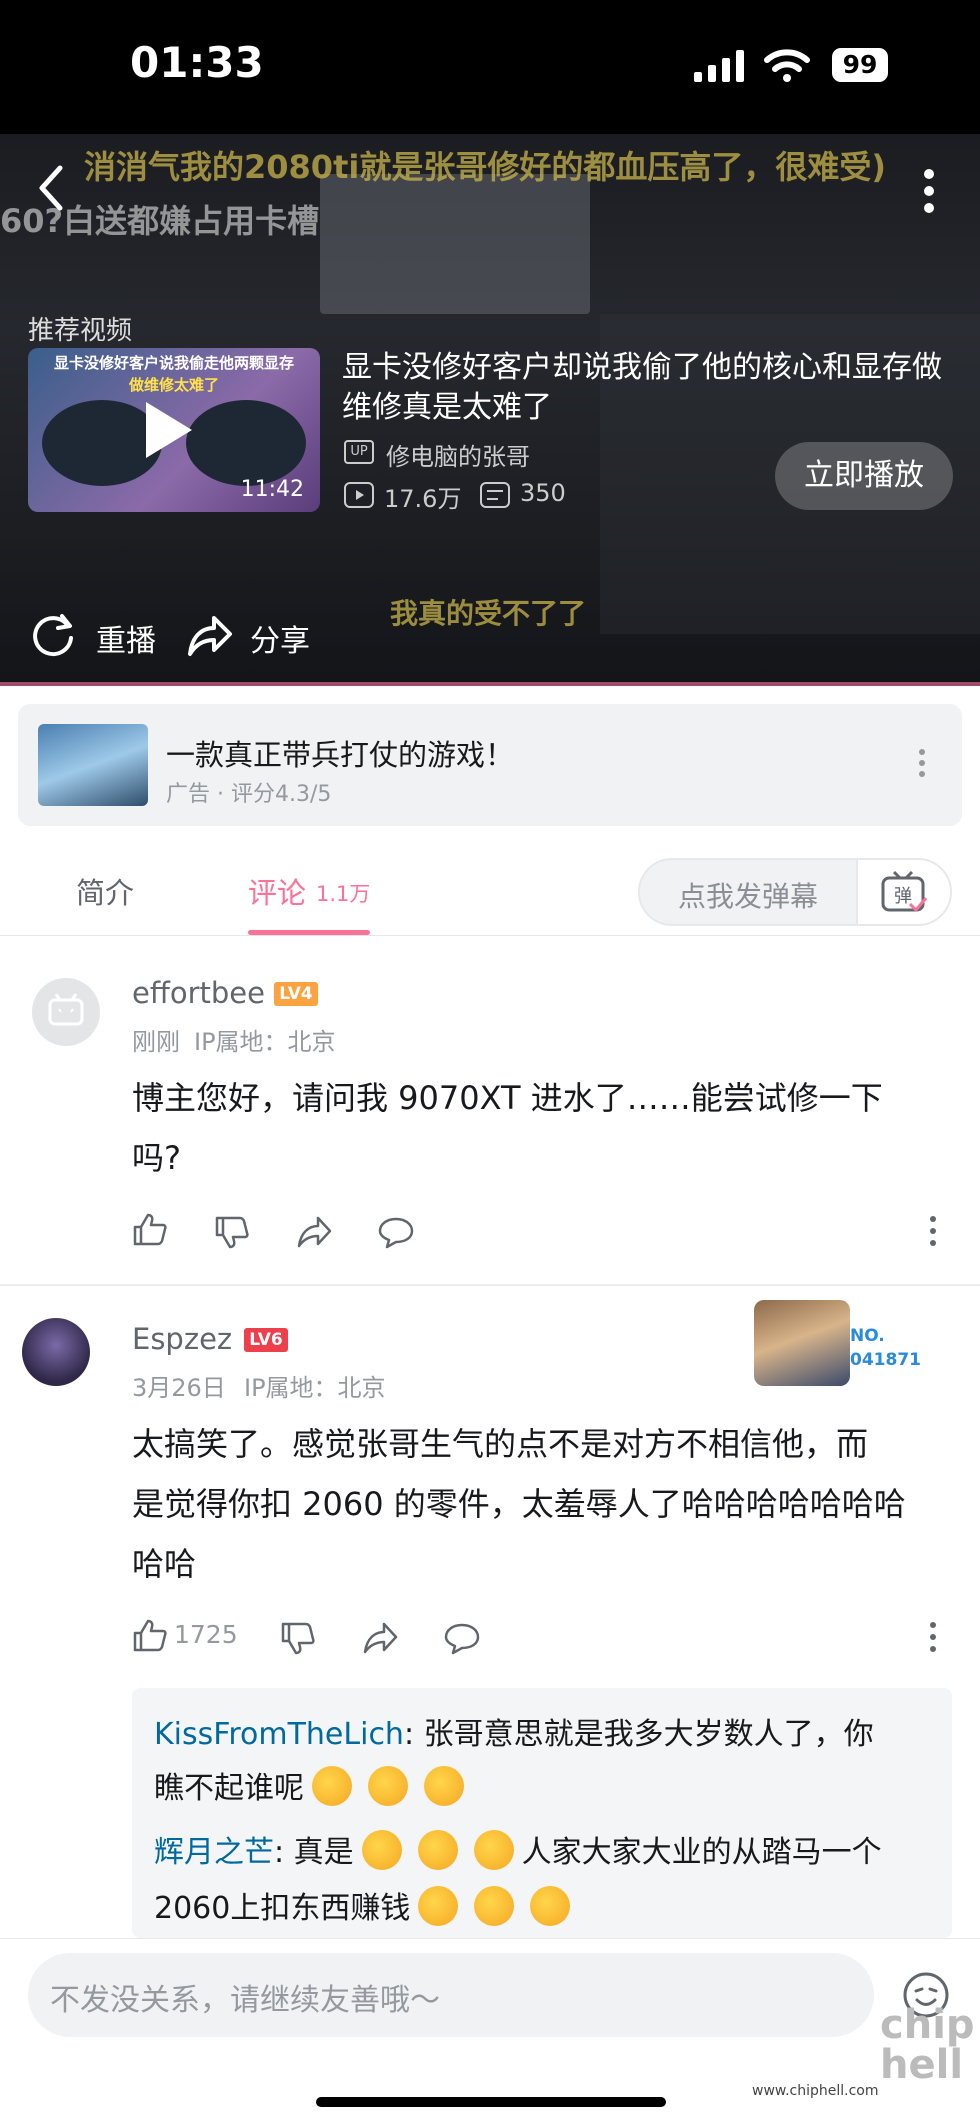  I want to click on comment-text-line: 博主您好，请问我 9070XT 进水了……能尝试修一下, so click(507, 1098).